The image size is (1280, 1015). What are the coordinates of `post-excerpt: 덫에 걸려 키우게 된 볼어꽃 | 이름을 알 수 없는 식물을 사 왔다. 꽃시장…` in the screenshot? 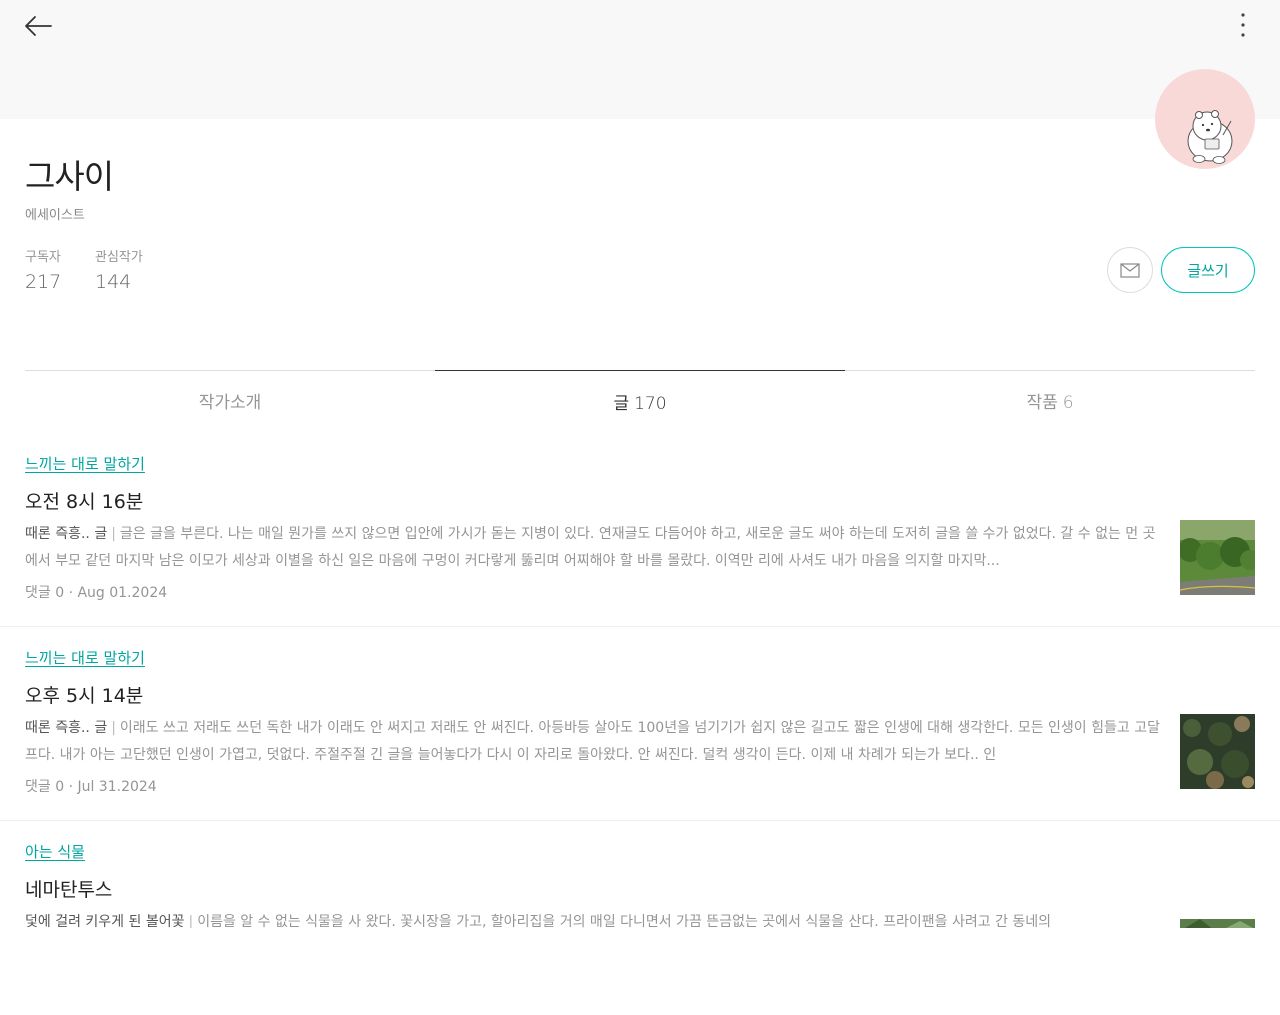 It's located at (592, 918).